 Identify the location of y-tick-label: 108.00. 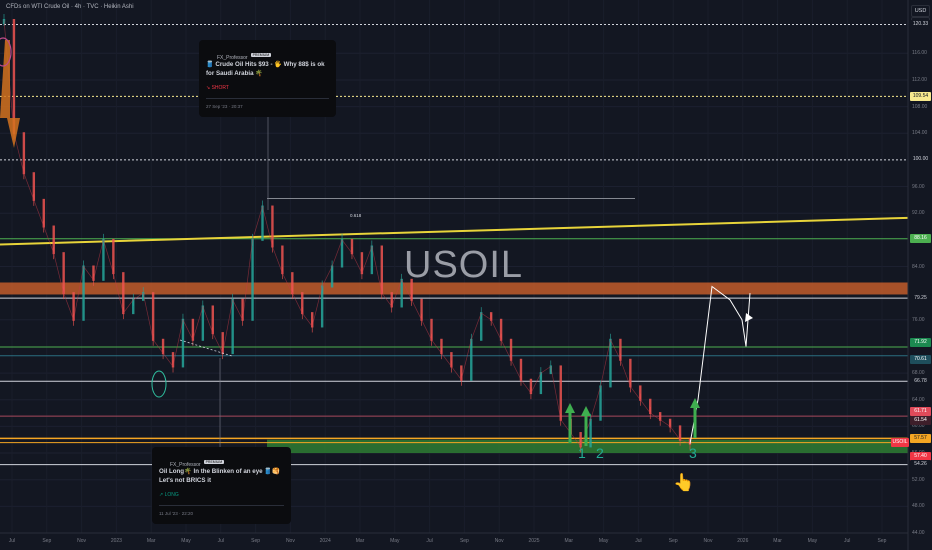
(920, 106).